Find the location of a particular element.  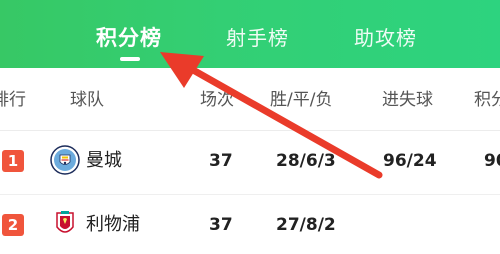

col-played: 场次 is located at coordinates (217, 100).